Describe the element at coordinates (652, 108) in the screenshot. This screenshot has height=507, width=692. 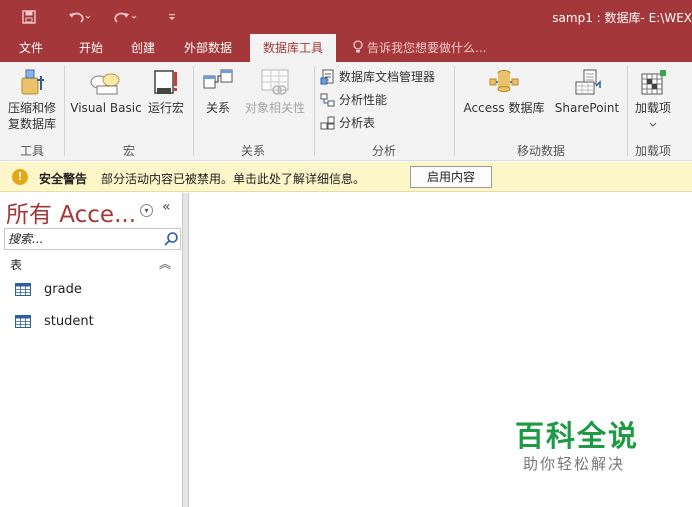
I see `addins-label: 加载项` at that location.